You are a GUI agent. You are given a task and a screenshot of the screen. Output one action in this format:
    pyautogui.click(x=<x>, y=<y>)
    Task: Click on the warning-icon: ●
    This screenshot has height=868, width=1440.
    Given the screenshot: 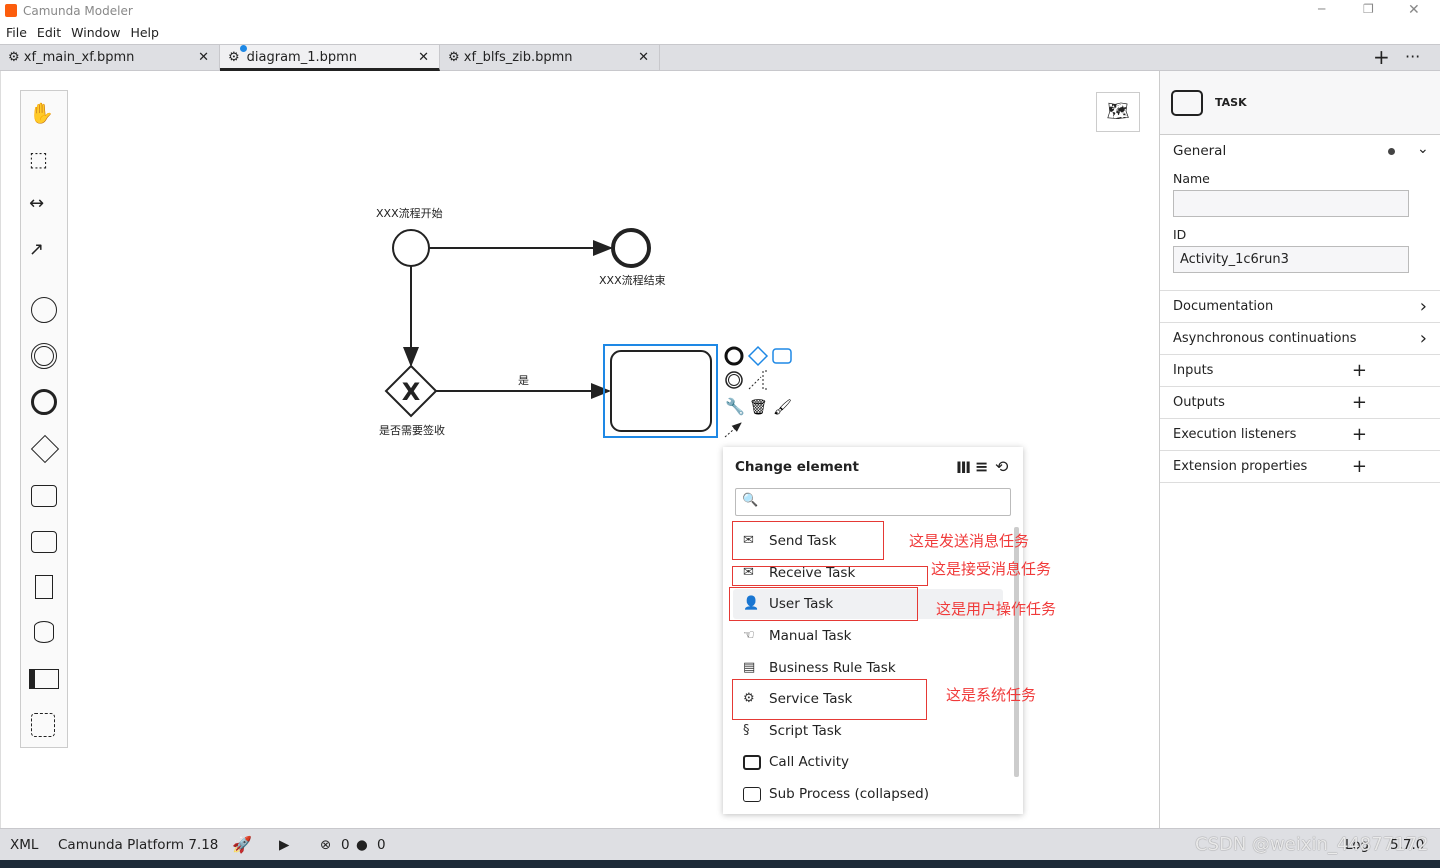 What is the action you would take?
    pyautogui.click(x=362, y=845)
    